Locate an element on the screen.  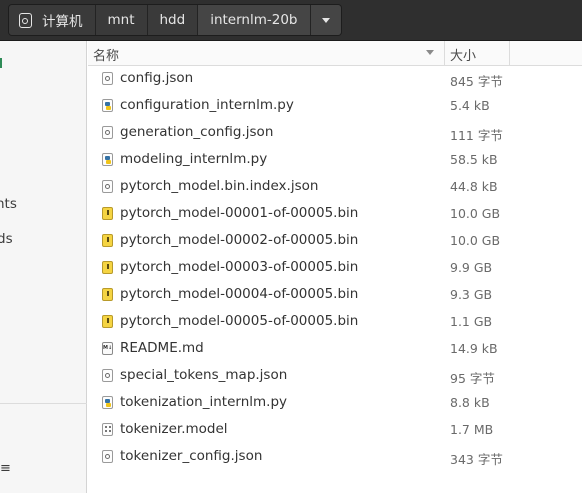
file-size: 111 字节 is located at coordinates (476, 135).